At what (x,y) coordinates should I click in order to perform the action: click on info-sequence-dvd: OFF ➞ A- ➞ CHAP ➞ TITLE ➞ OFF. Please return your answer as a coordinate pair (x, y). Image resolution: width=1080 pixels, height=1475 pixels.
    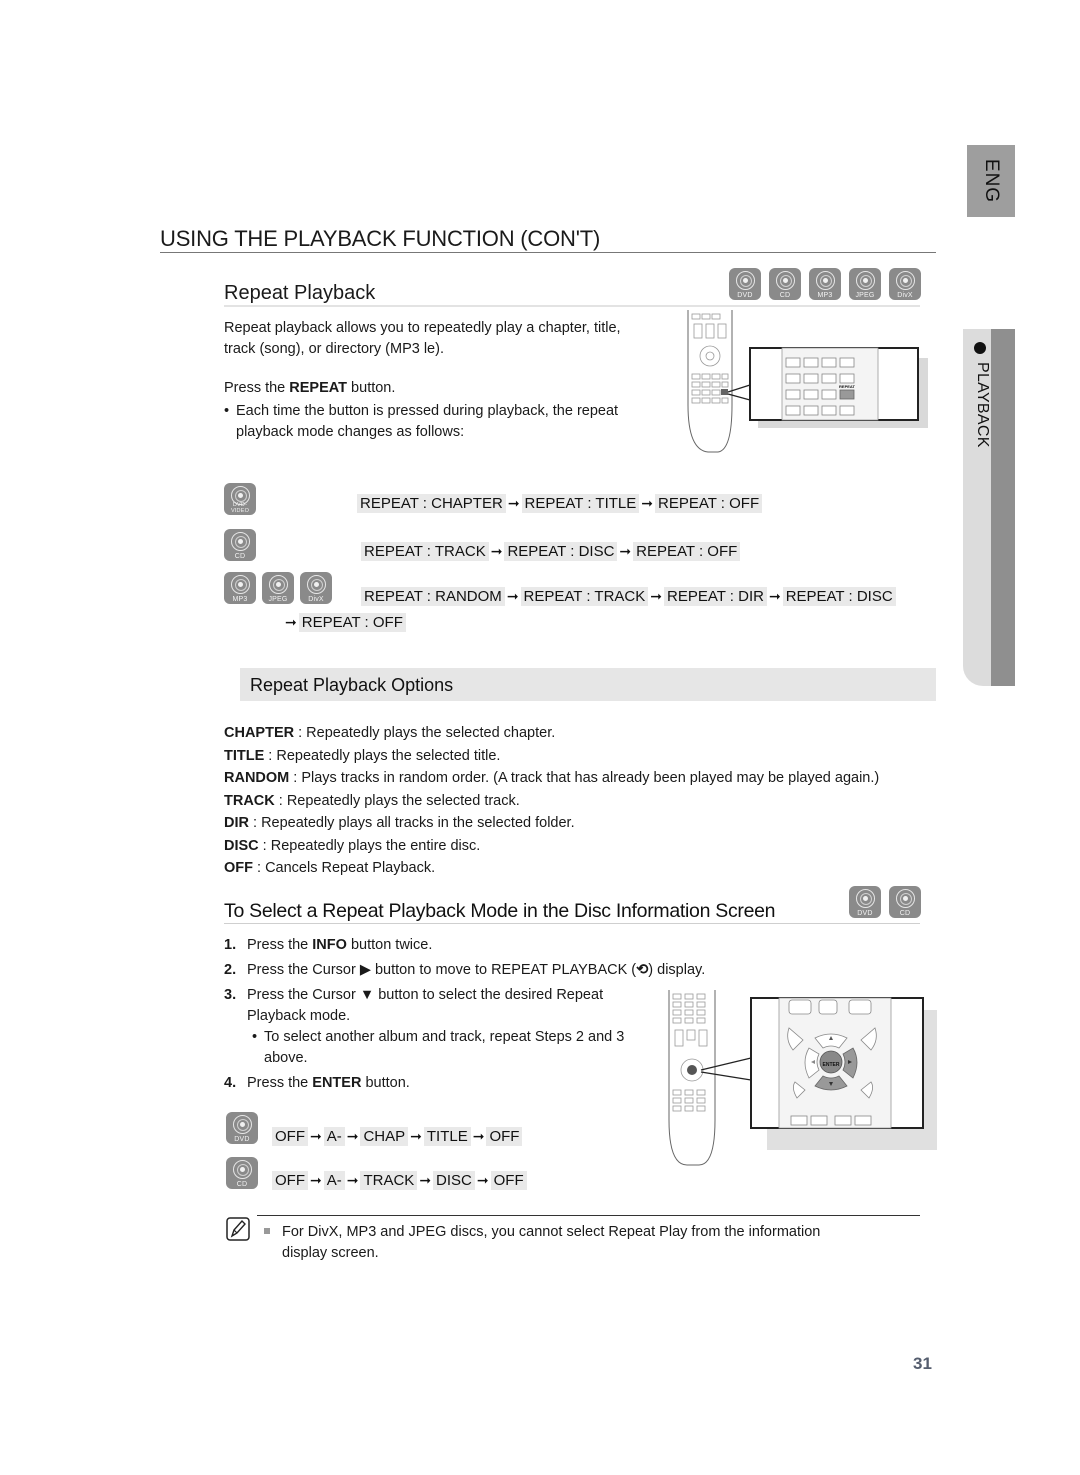
    Looking at the image, I should click on (397, 1136).